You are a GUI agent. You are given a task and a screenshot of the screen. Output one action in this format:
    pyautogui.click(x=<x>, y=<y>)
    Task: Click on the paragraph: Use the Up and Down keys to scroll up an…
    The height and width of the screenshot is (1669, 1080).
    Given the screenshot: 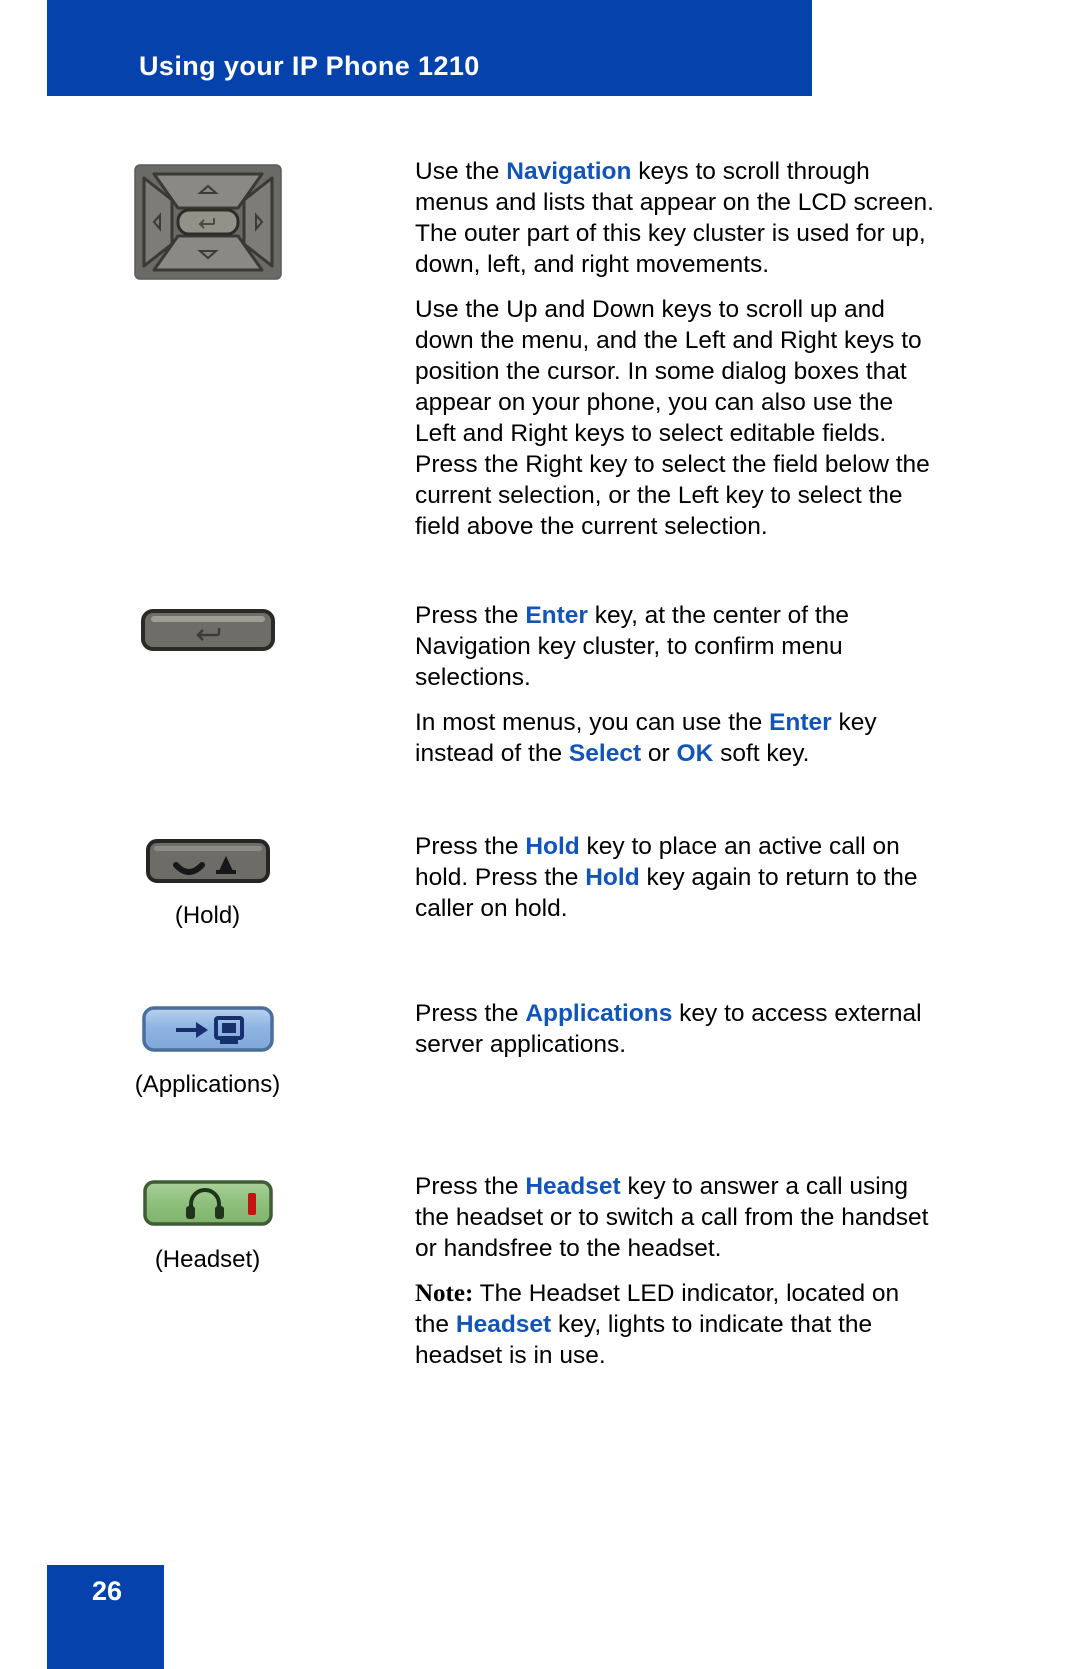 What is the action you would take?
    pyautogui.click(x=677, y=418)
    